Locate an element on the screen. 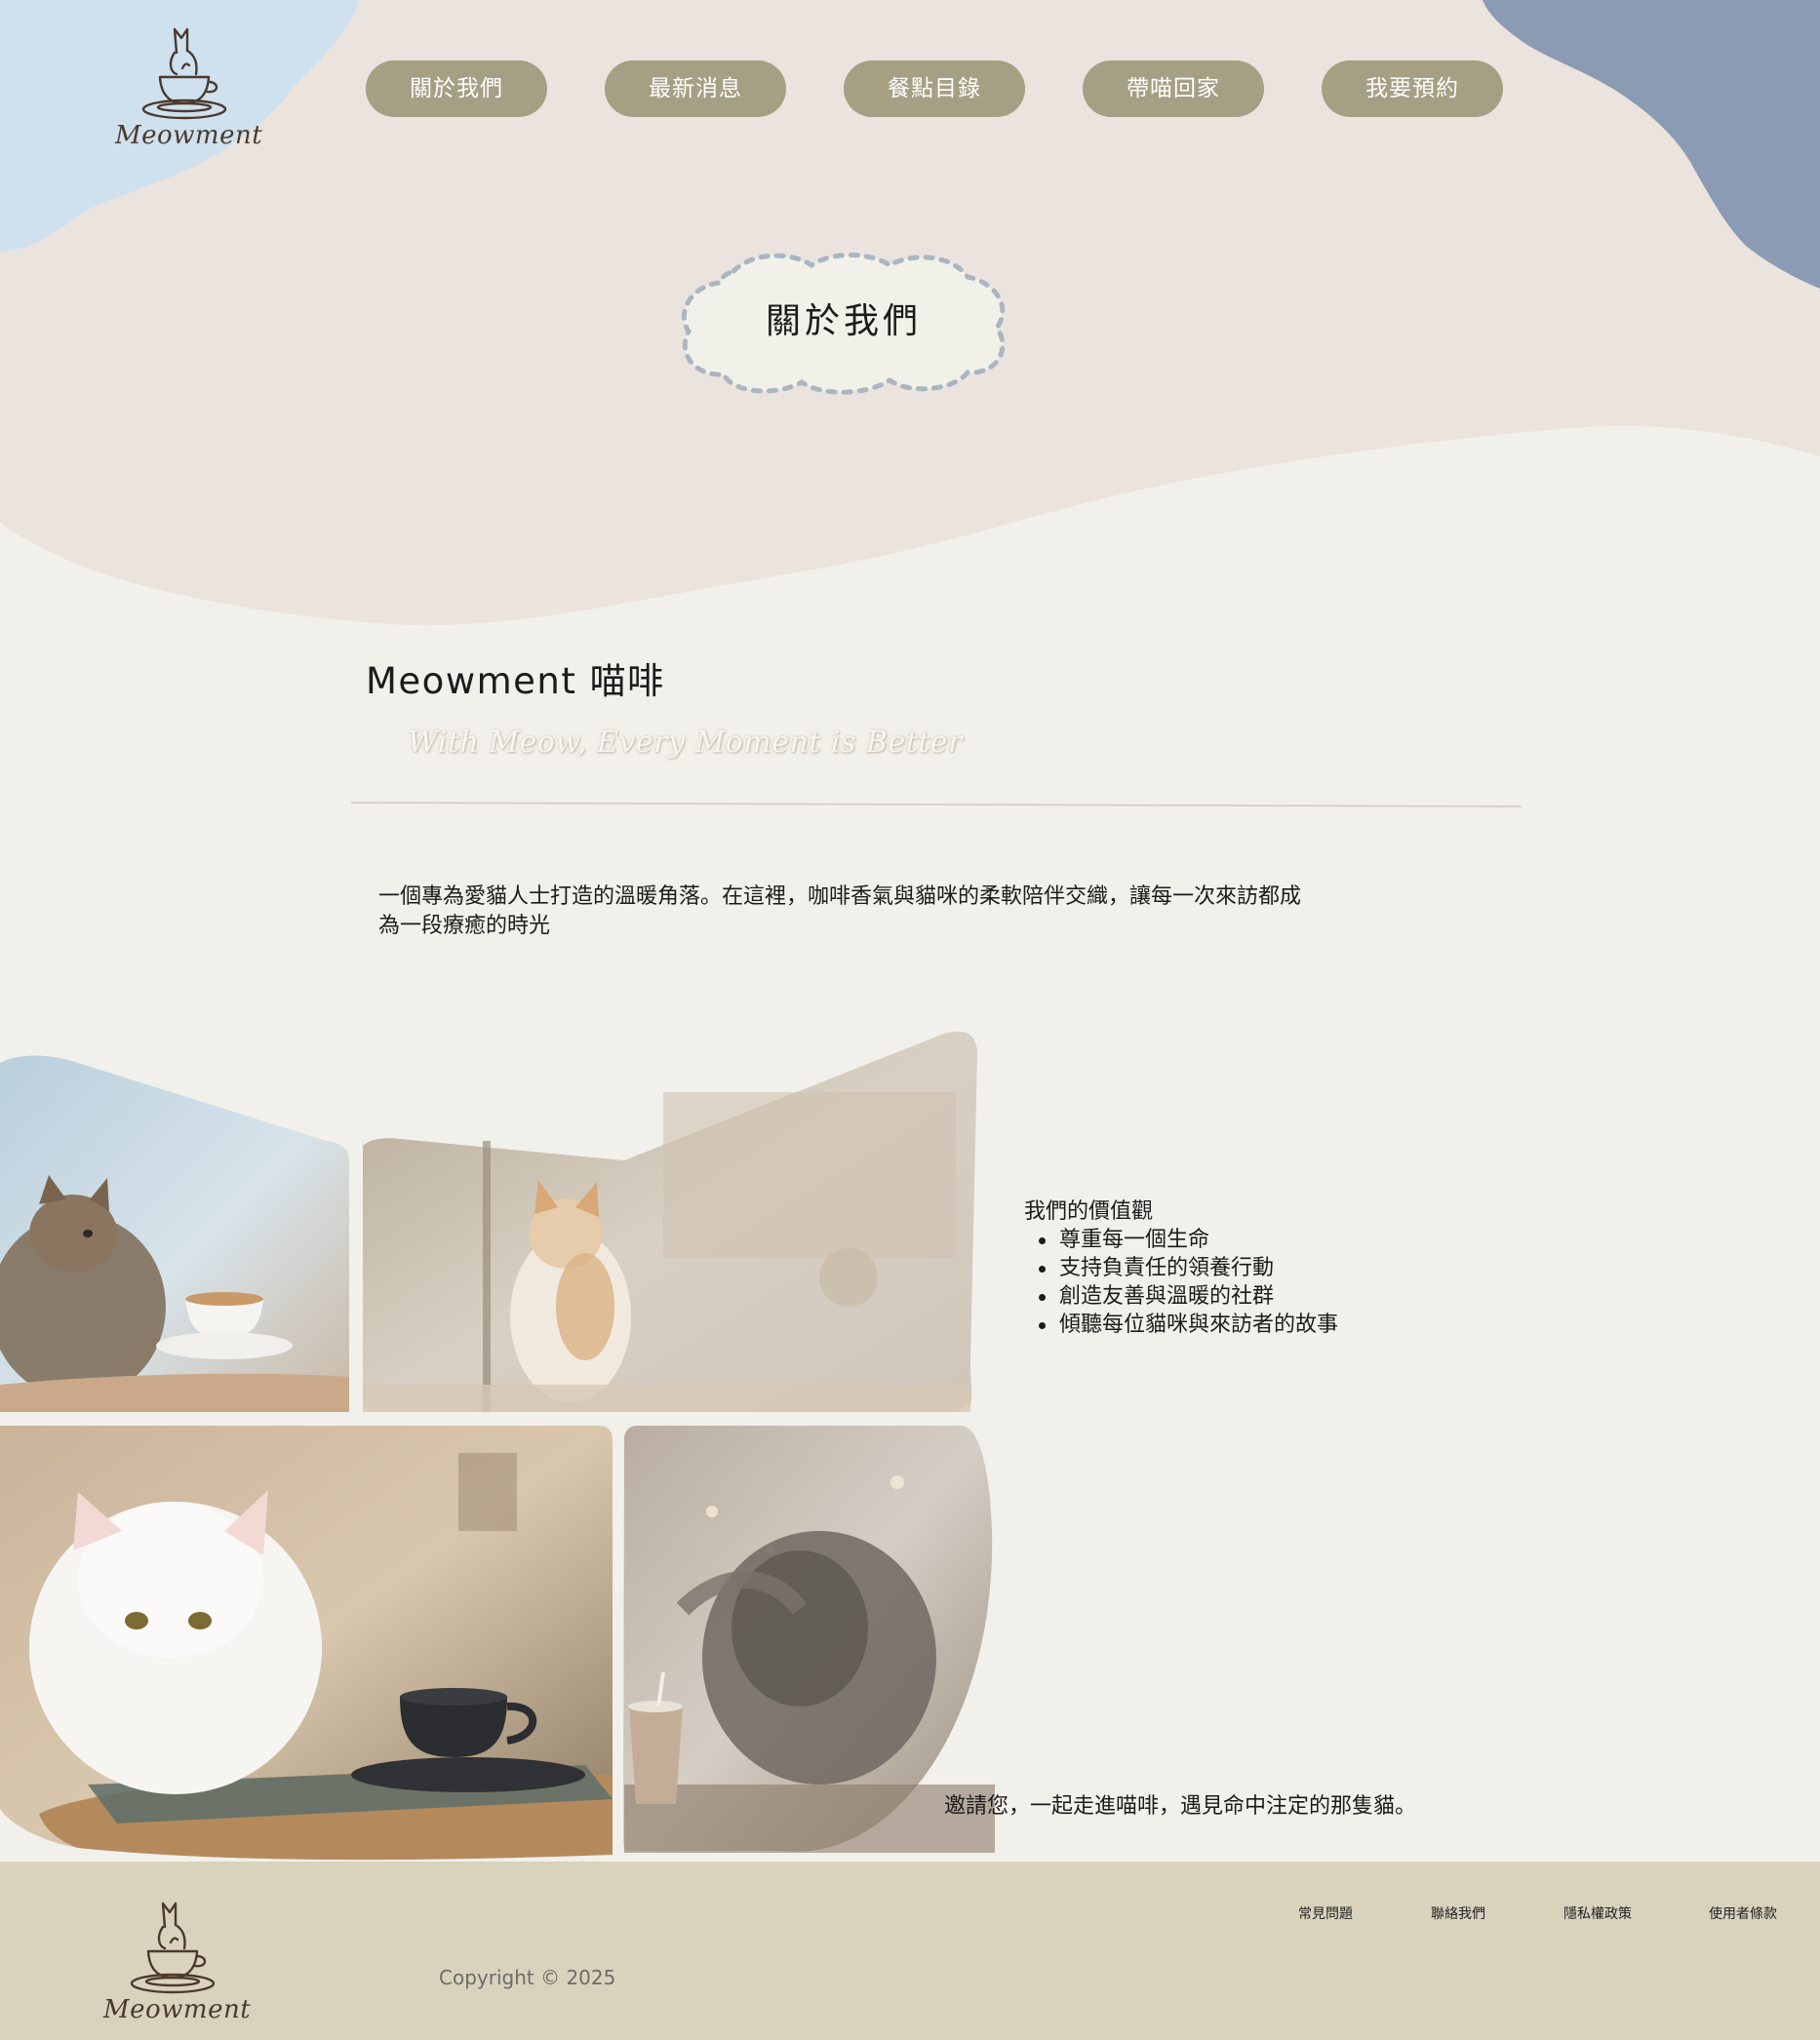 Image resolution: width=1820 pixels, height=2040 pixels. nav-news: 最新消息 is located at coordinates (695, 88).